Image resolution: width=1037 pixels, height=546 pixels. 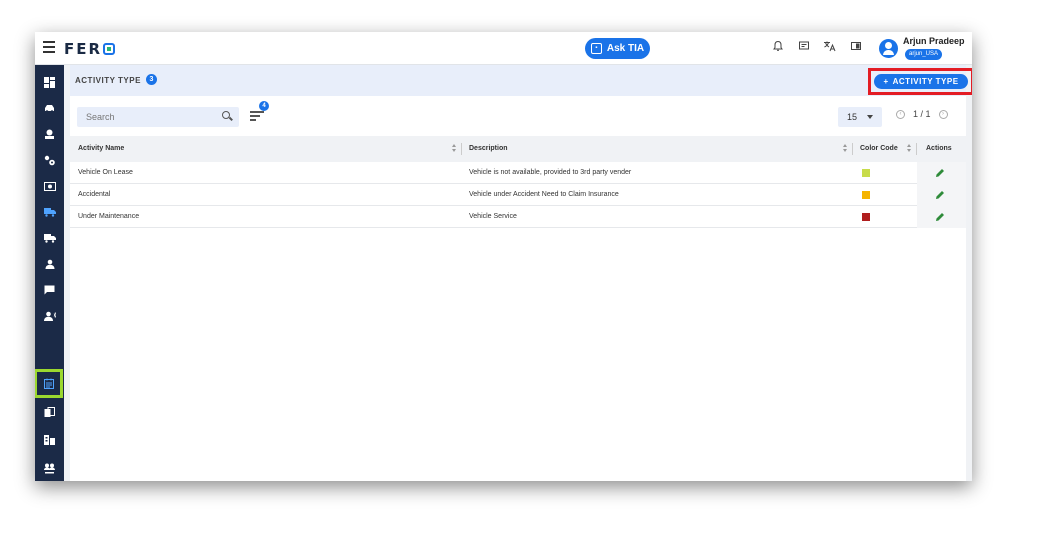 I want to click on count-badge: 3, so click(x=151, y=79).